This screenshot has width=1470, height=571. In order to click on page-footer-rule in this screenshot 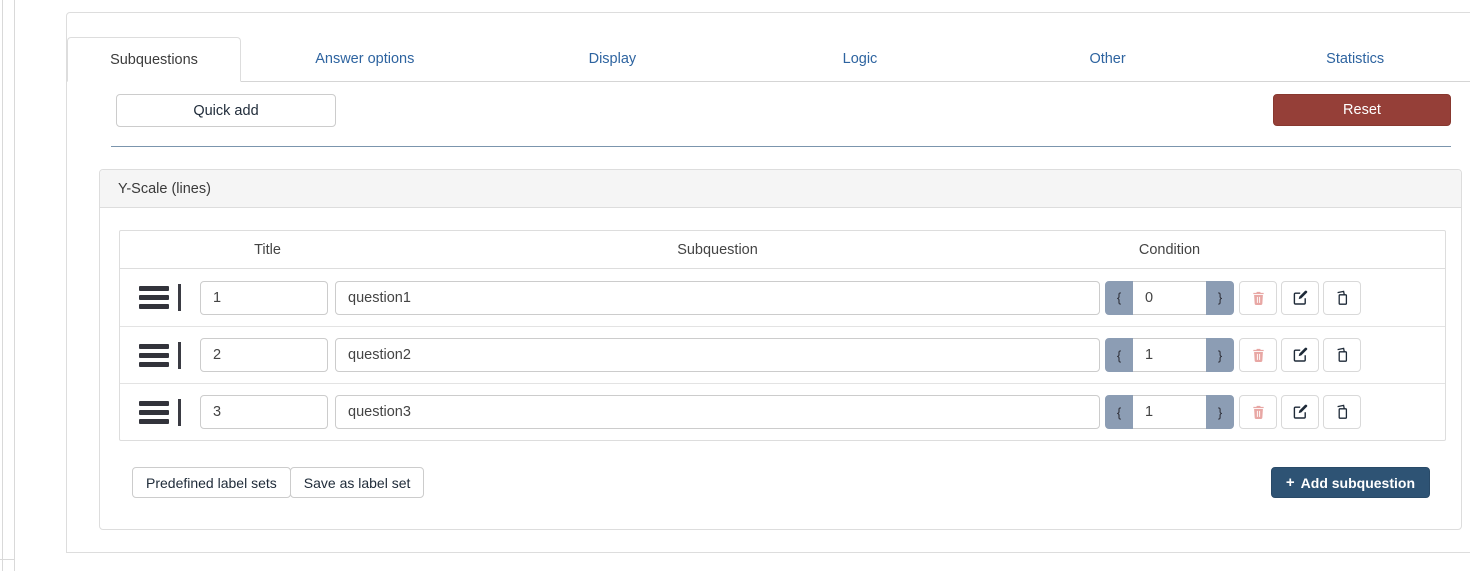, I will do `click(7, 559)`.